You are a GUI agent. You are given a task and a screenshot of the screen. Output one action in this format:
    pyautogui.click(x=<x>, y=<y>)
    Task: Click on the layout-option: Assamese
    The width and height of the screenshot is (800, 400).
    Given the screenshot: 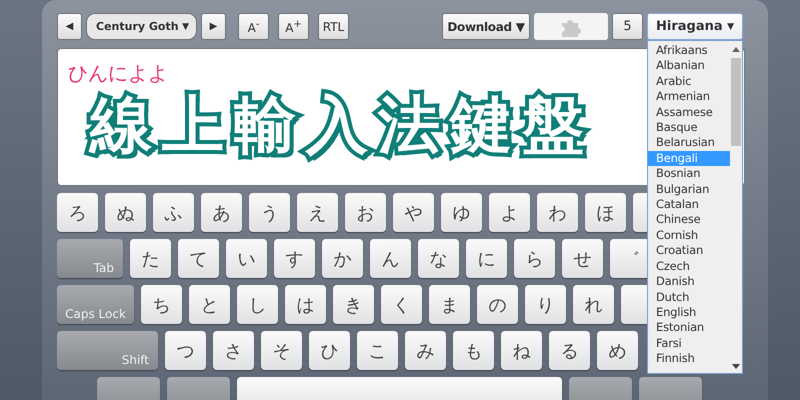 What is the action you would take?
    pyautogui.click(x=689, y=112)
    